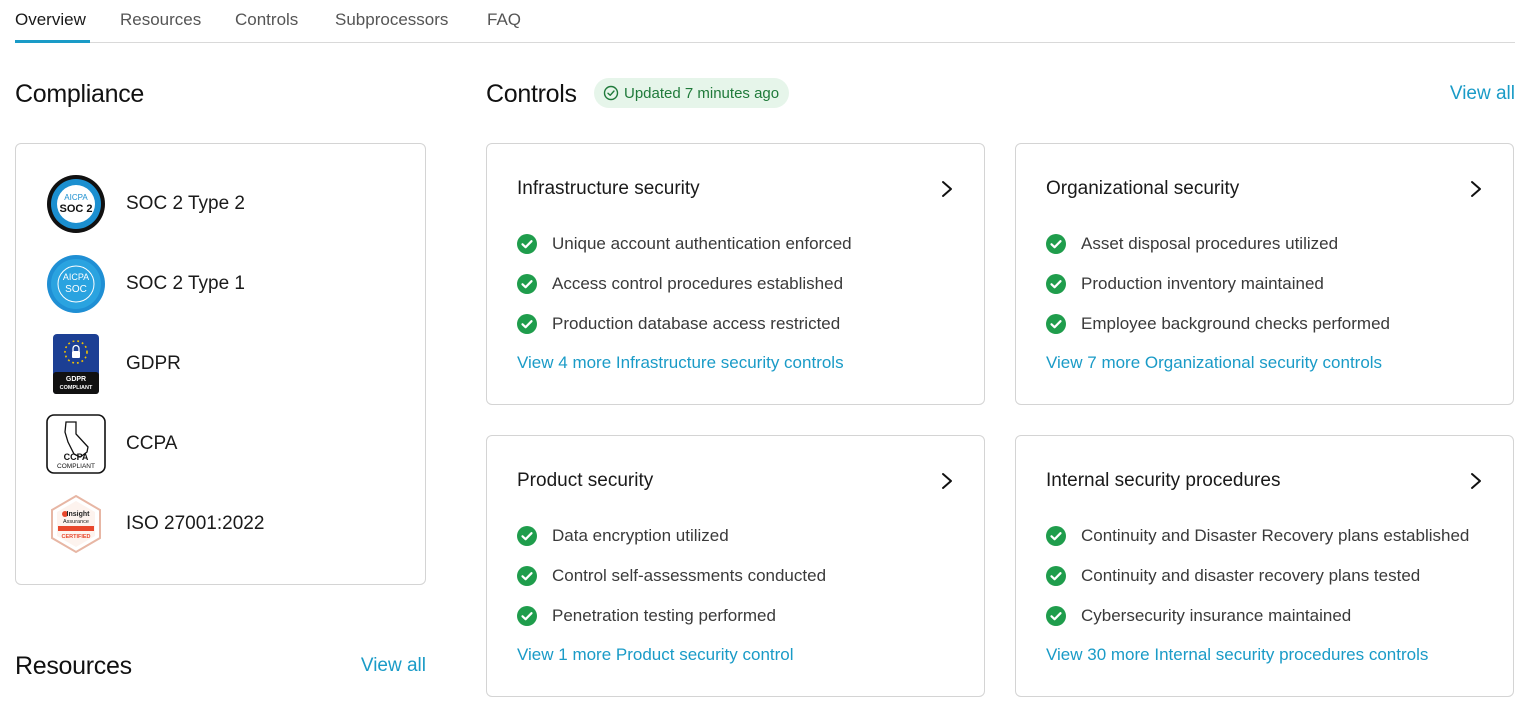 The height and width of the screenshot is (704, 1529). I want to click on control-item: Asset disposal procedures utilized, so click(1266, 244).